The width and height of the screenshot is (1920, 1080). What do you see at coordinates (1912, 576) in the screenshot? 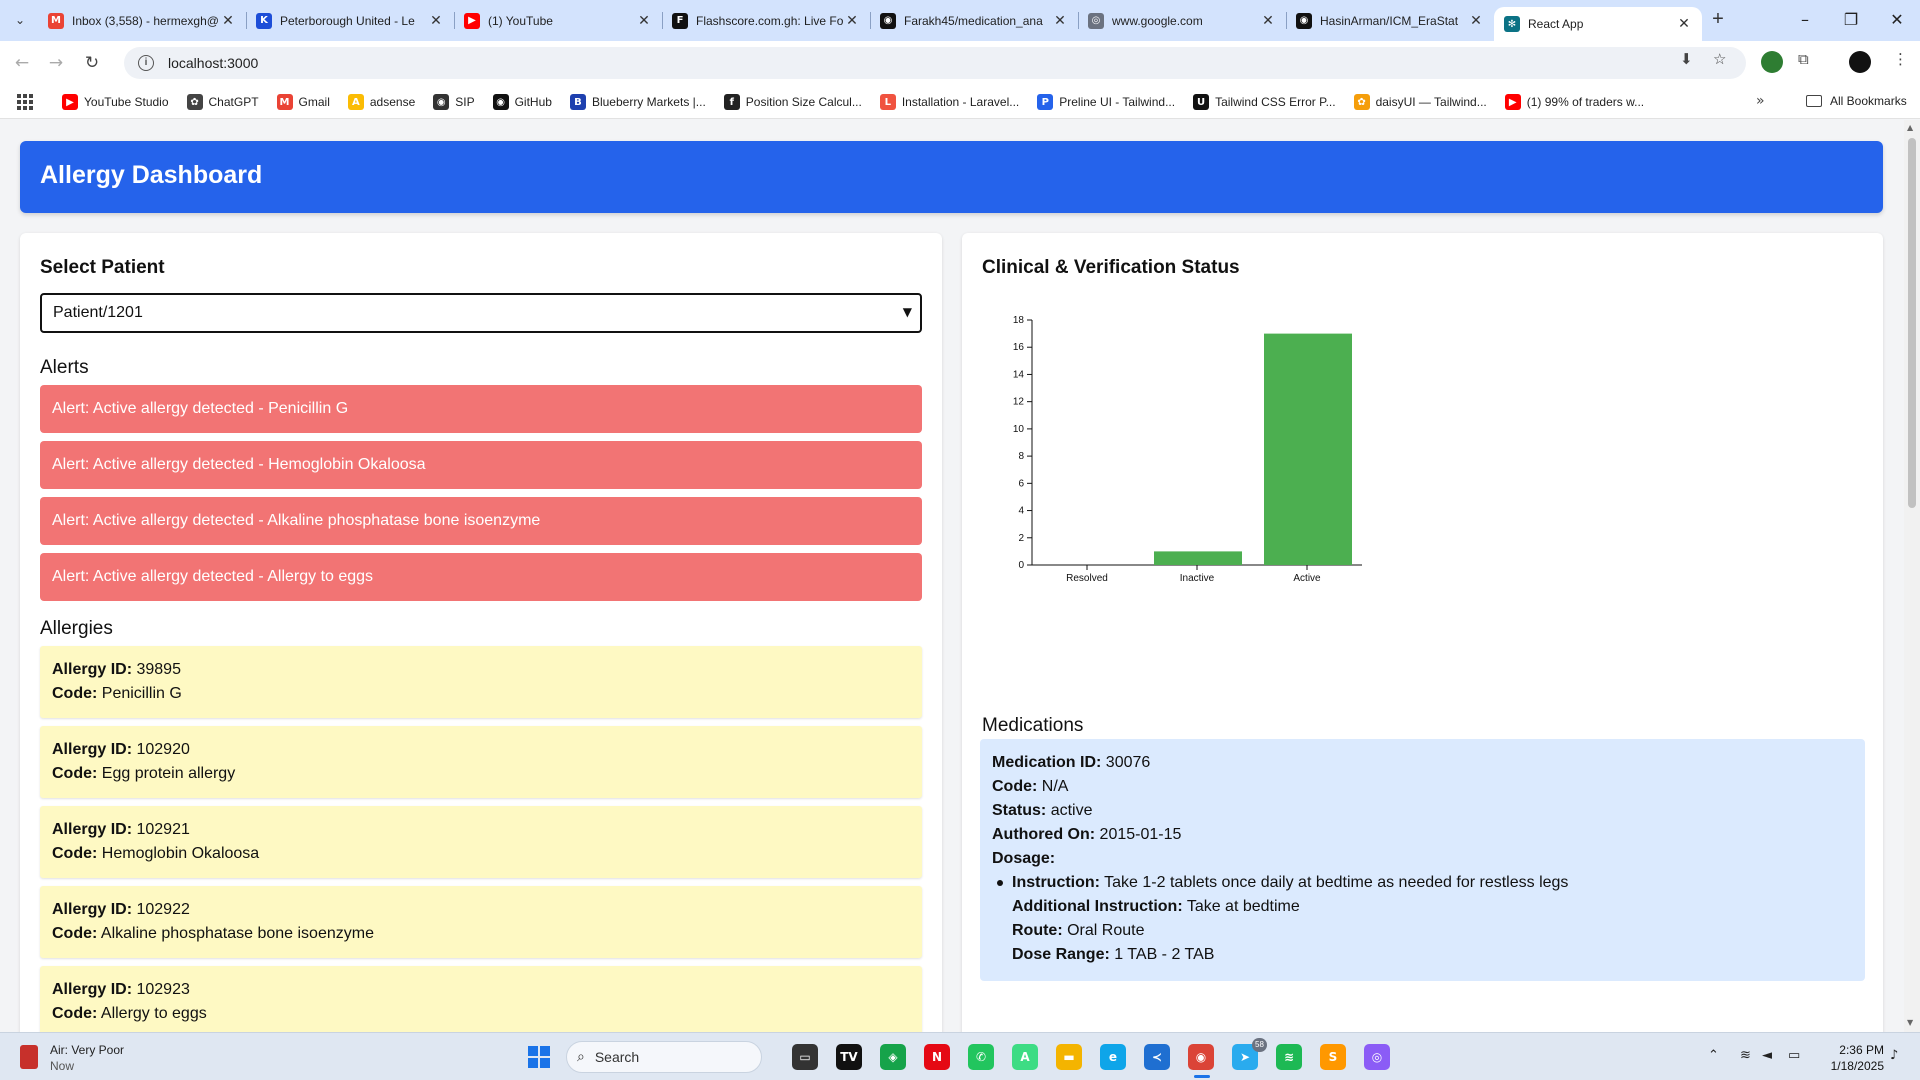
I see `page-scrollbar: ▲ ▼` at bounding box center [1912, 576].